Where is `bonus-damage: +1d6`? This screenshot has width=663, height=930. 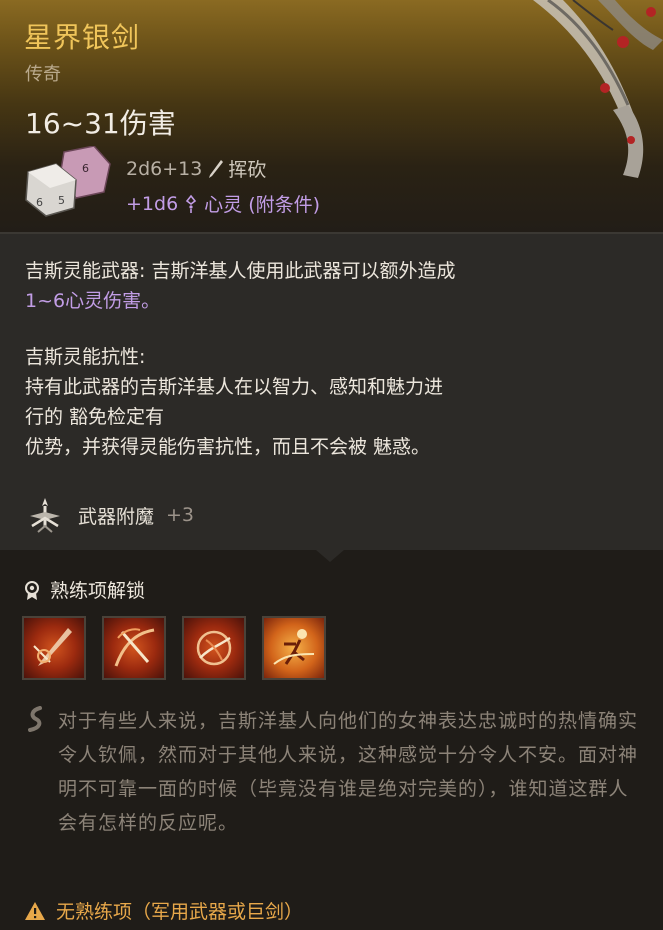 bonus-damage: +1d6 is located at coordinates (152, 203).